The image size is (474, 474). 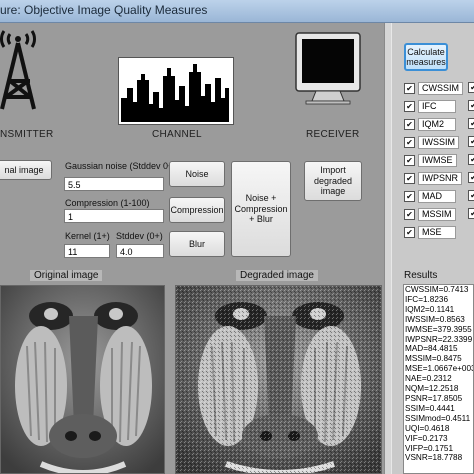 I want to click on compression-input: 1, so click(x=114, y=216).